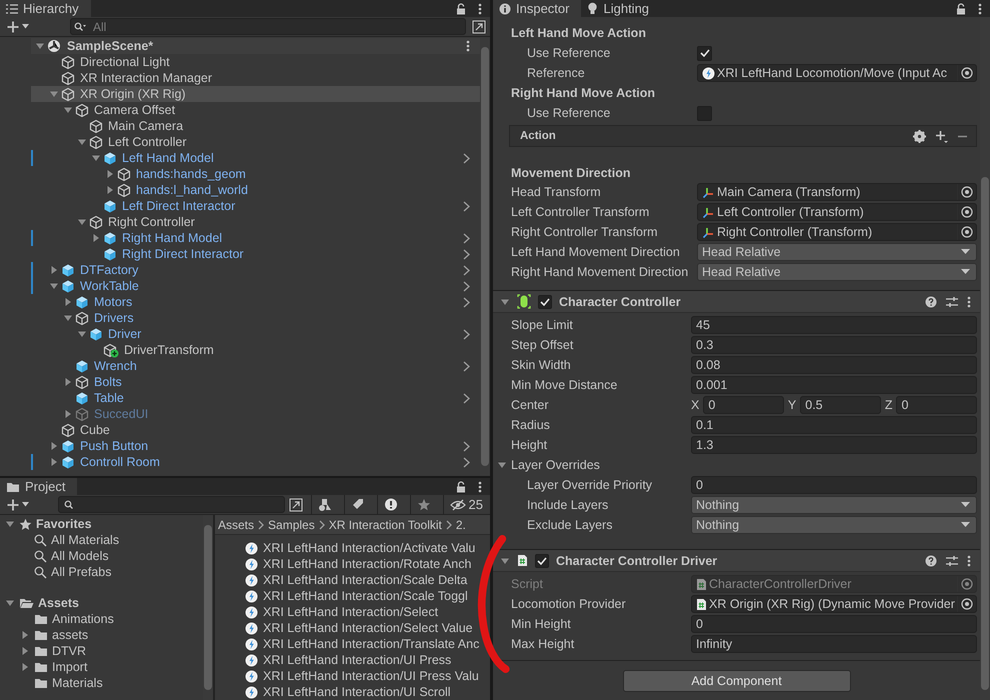 This screenshot has width=990, height=700. Describe the element at coordinates (255, 110) in the screenshot. I see `hierarchy-row: Camera Offset` at that location.